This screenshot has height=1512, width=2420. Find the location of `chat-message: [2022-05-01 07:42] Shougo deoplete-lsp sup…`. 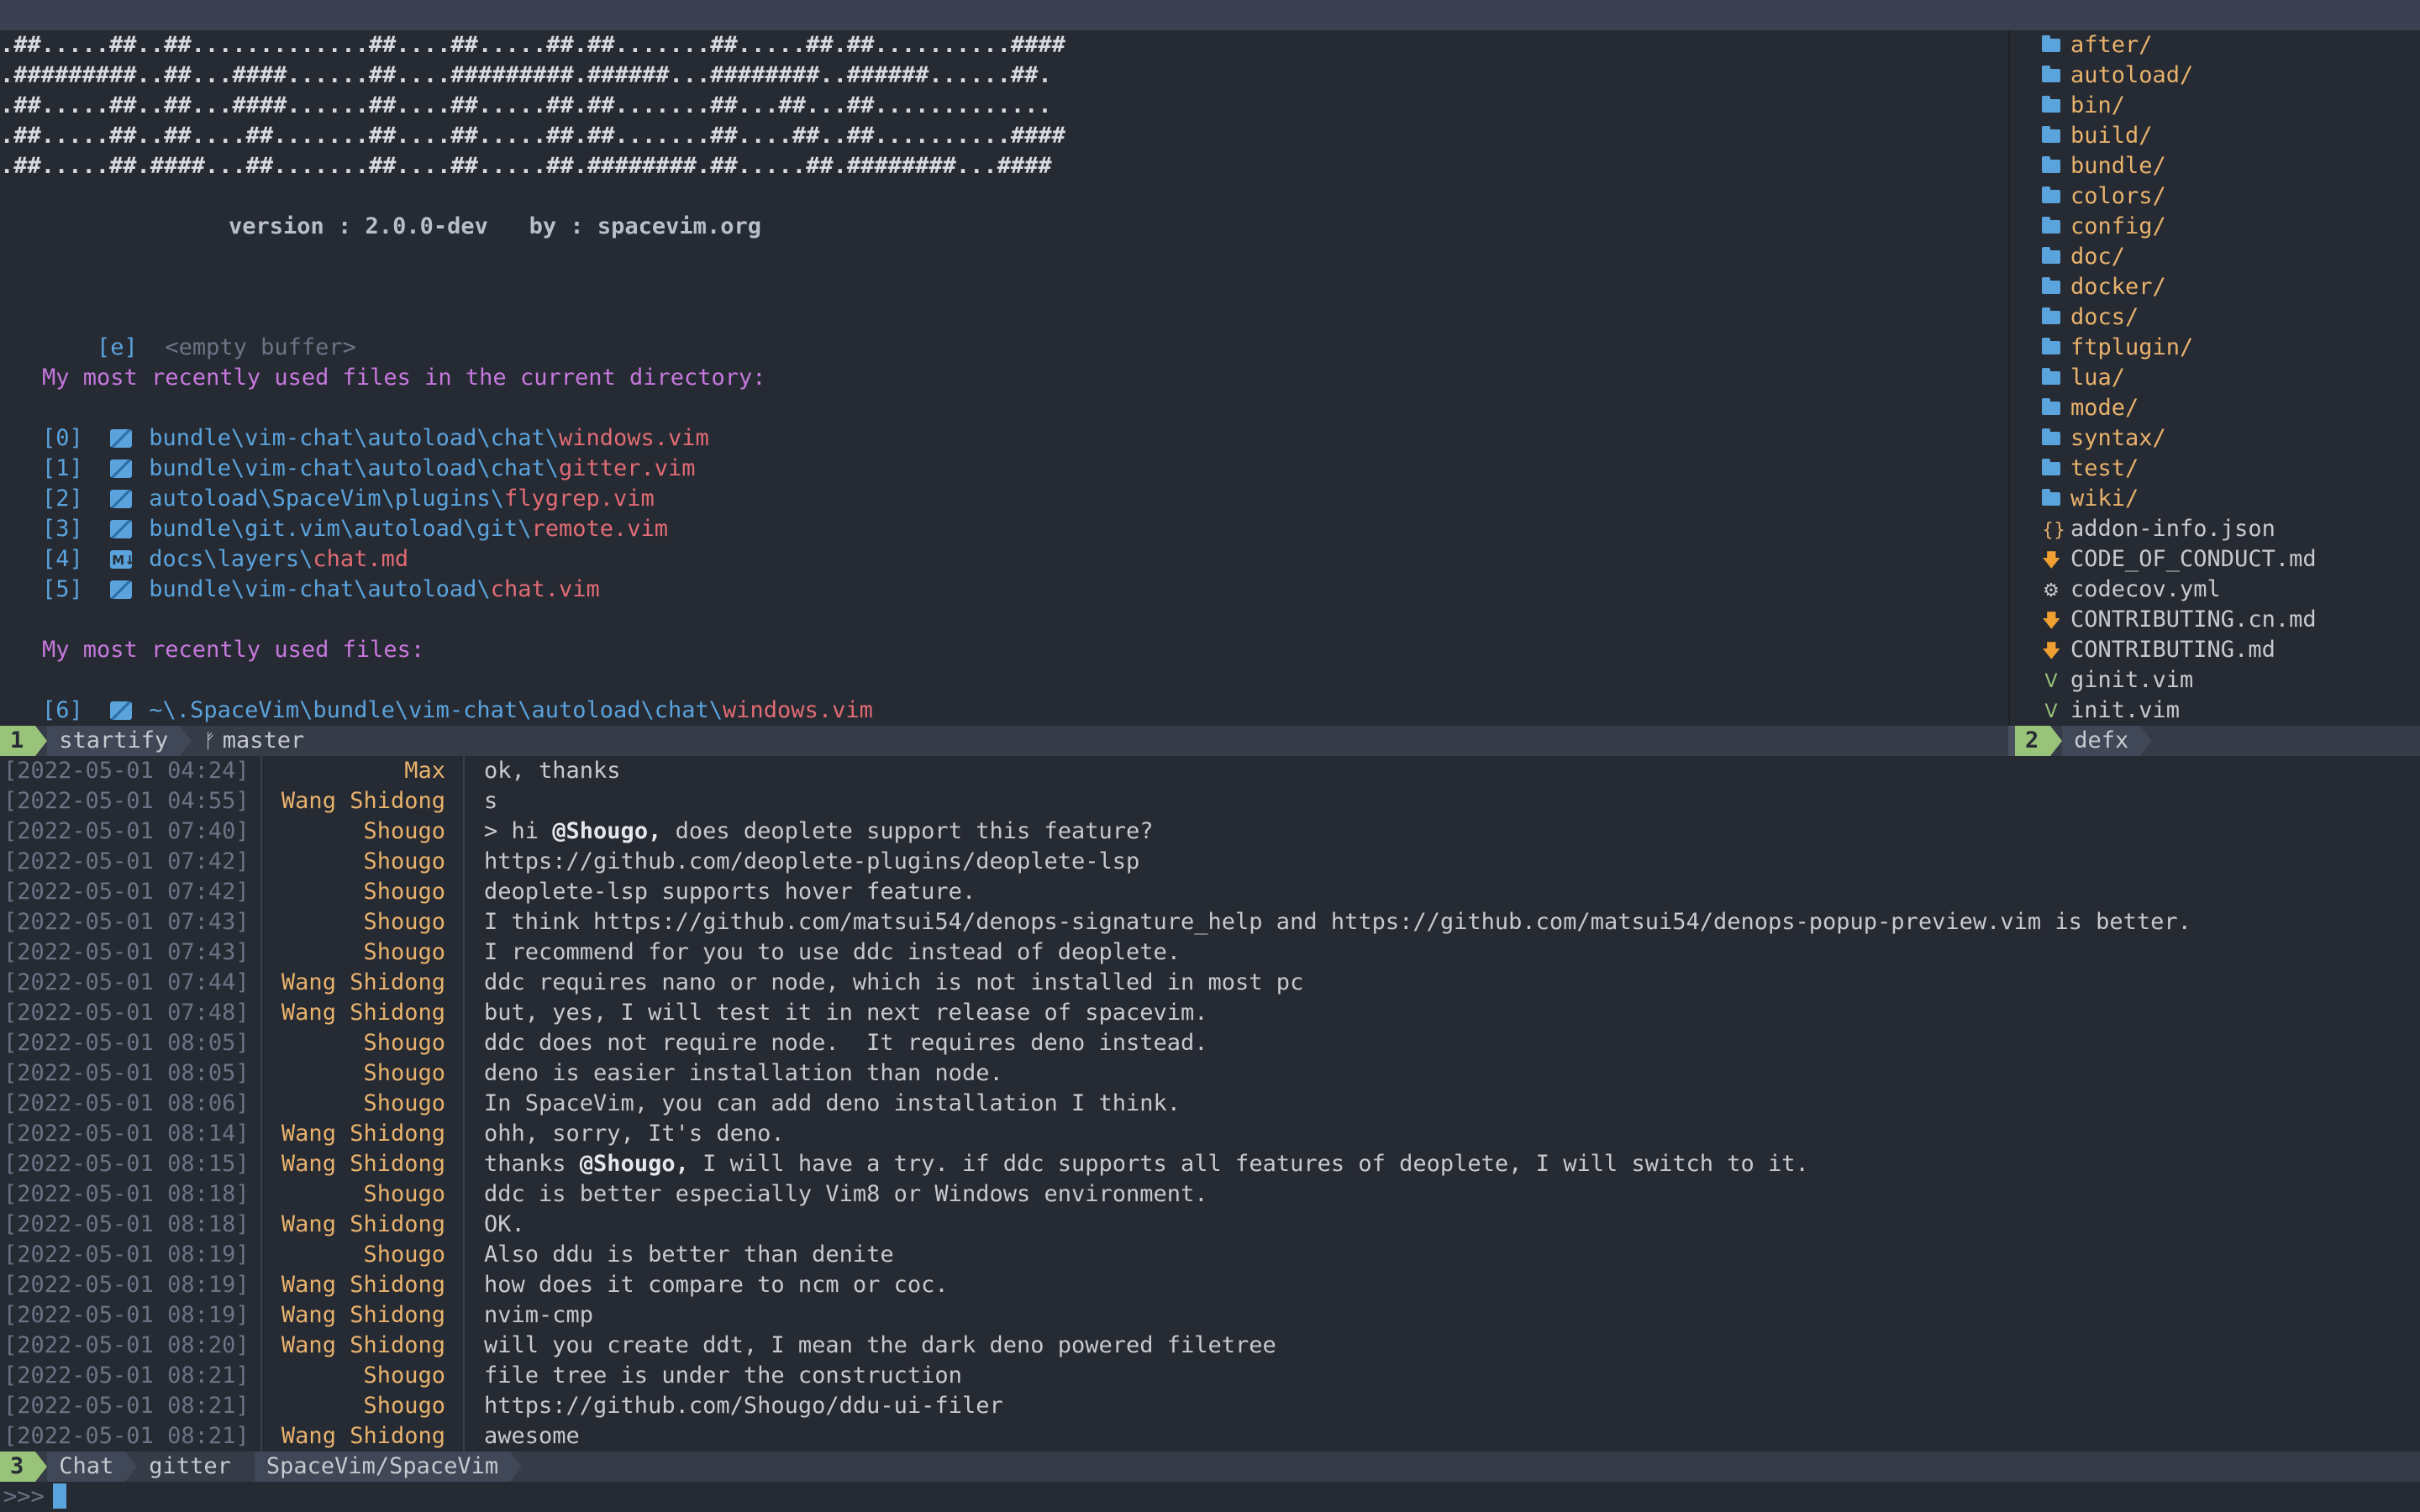

chat-message: [2022-05-01 07:42] Shougo deoplete-lsp sup… is located at coordinates (1210, 892).